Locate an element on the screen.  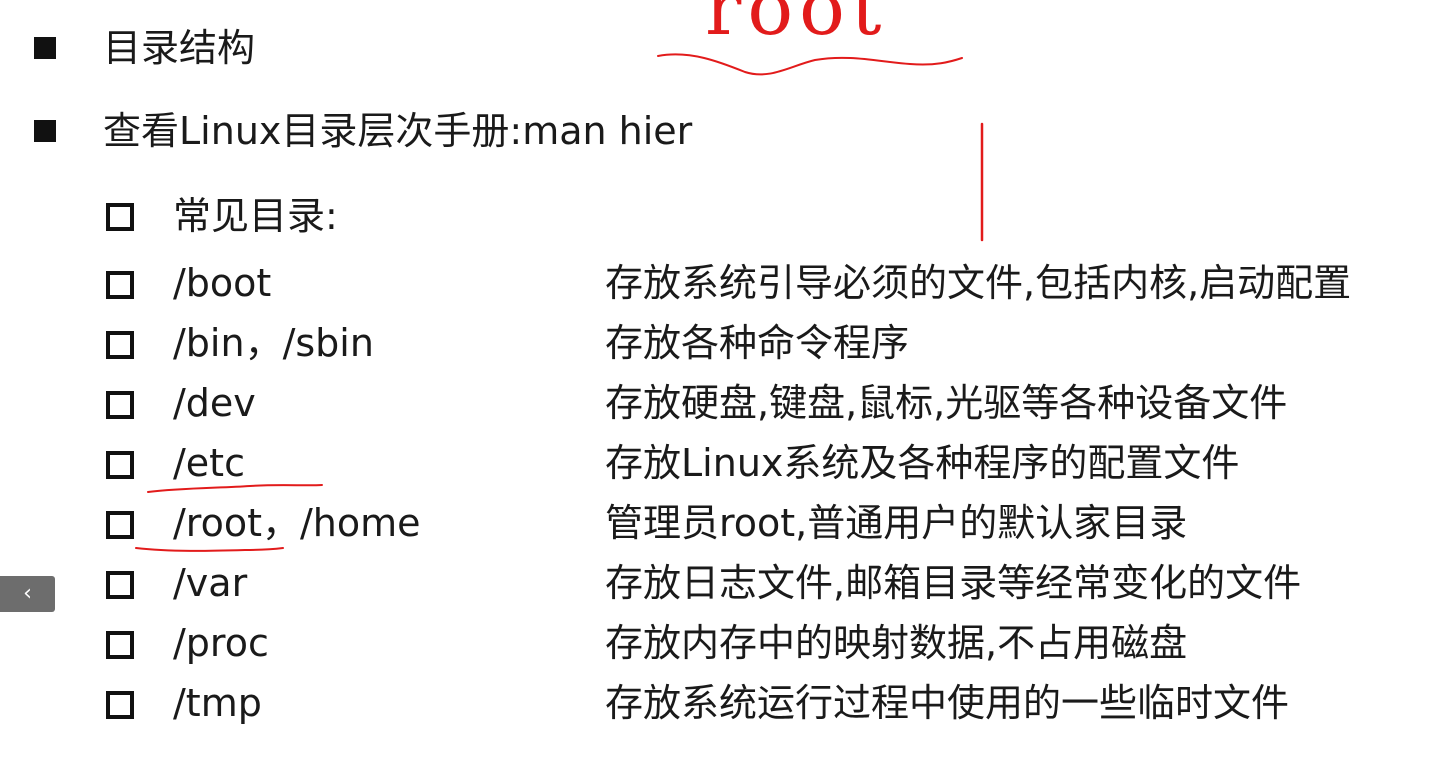
dir-path: /dev is located at coordinates (214, 403).